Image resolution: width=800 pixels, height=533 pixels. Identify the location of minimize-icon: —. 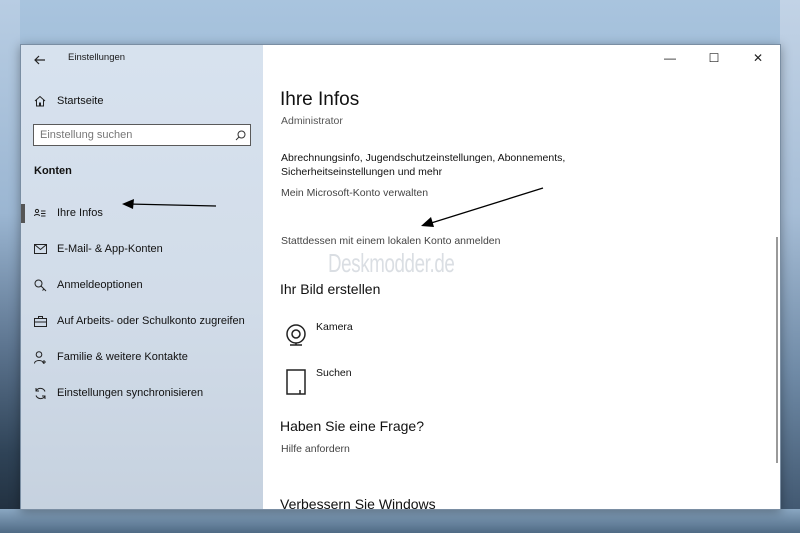
(670, 58).